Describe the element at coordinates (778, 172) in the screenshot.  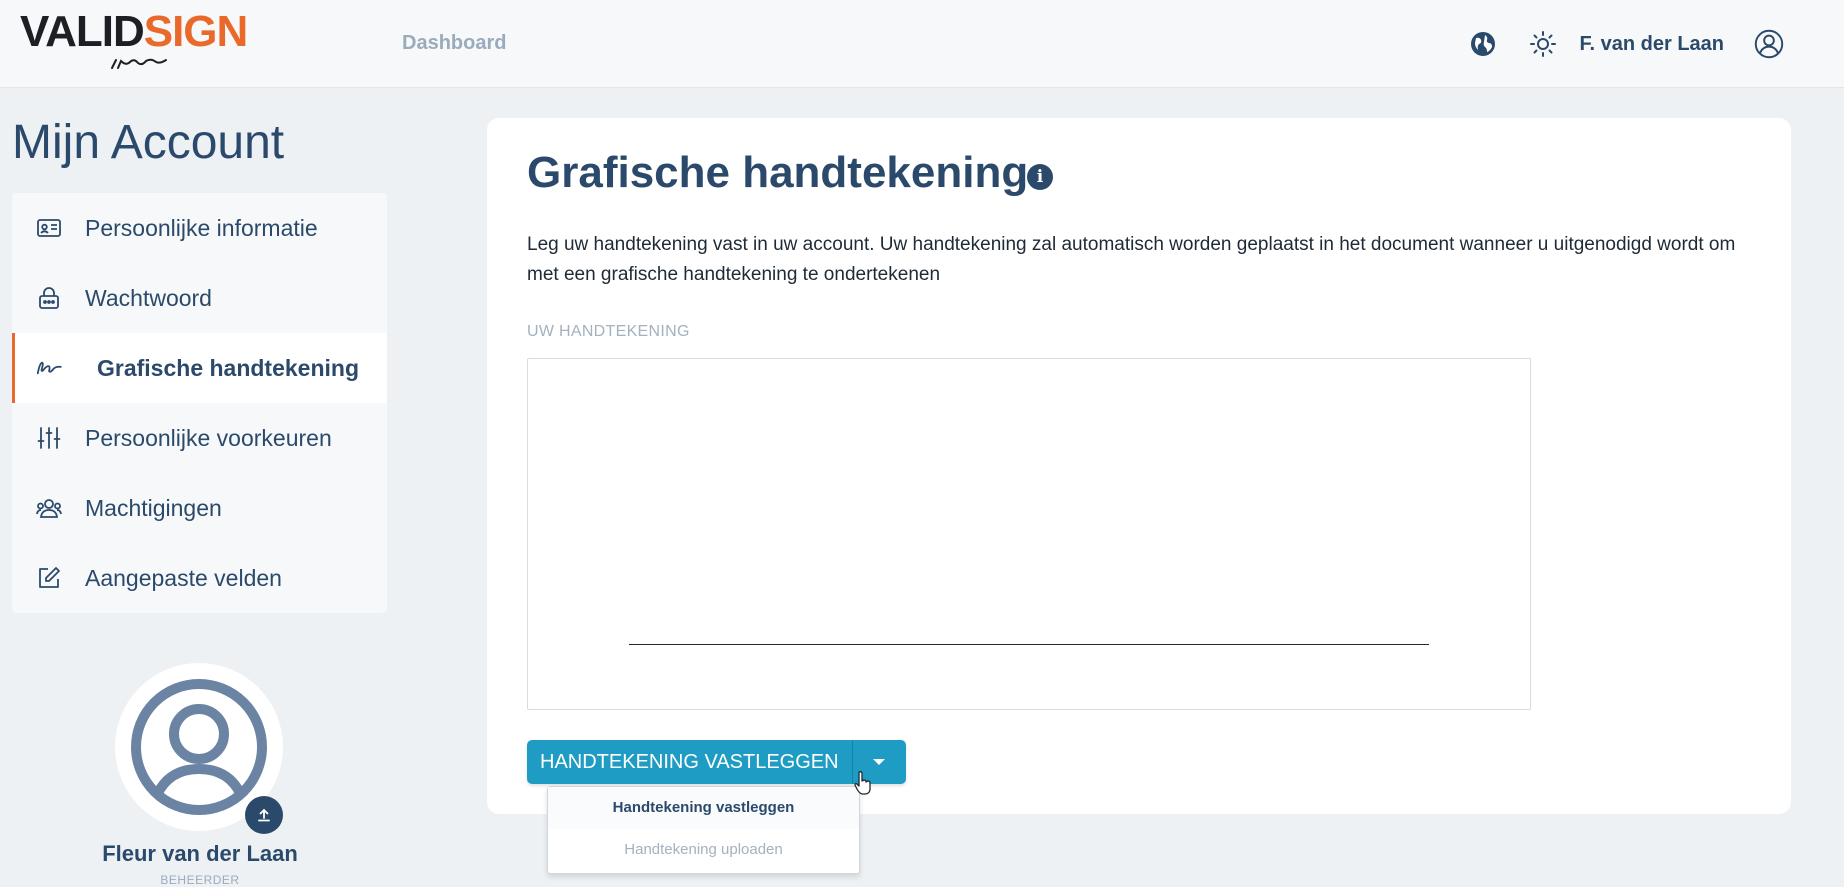
I see `card-title: Grafische handtekening` at that location.